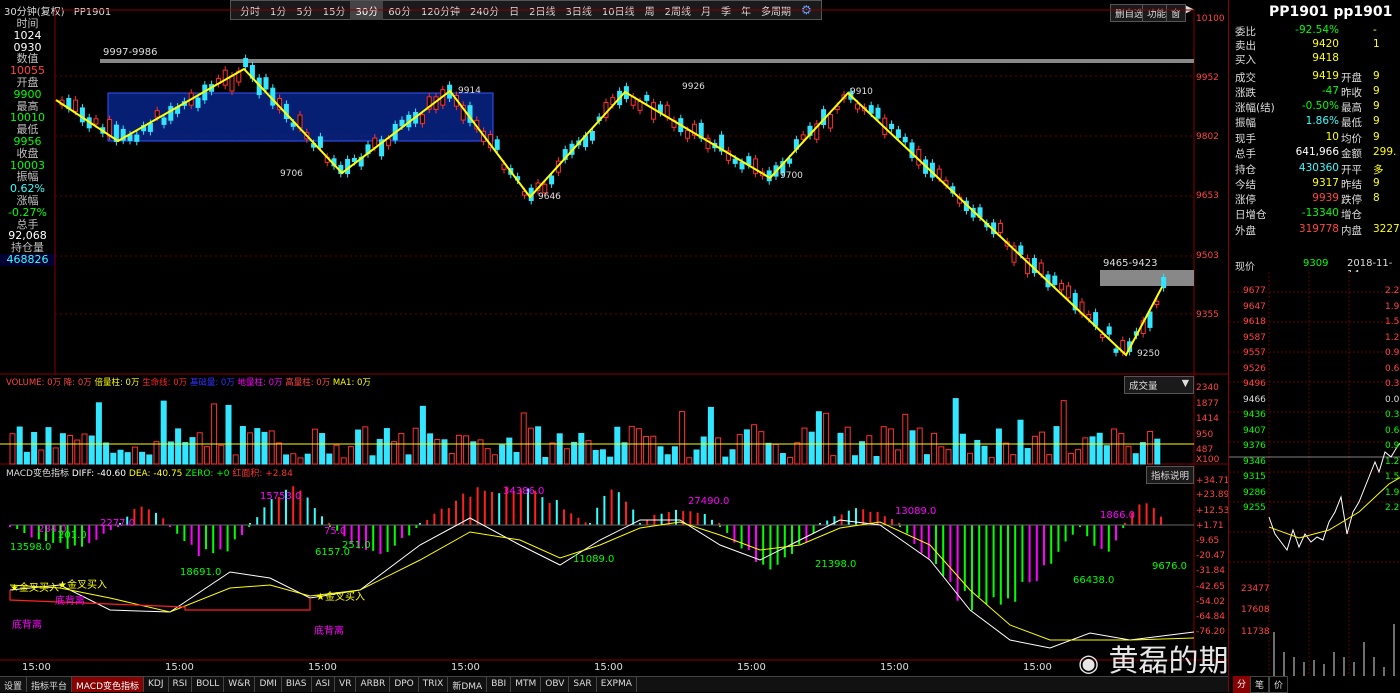  Describe the element at coordinates (1351, 231) in the screenshot. I see `quote-label: 内盘` at that location.